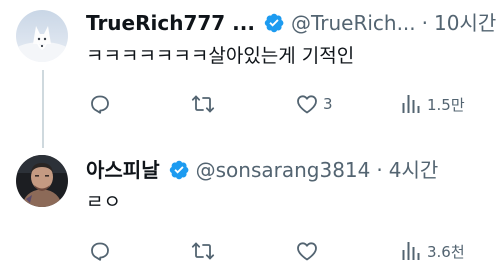 The image size is (498, 277). Describe the element at coordinates (283, 170) in the screenshot. I see `user-handle: @sonsarang3814` at that location.